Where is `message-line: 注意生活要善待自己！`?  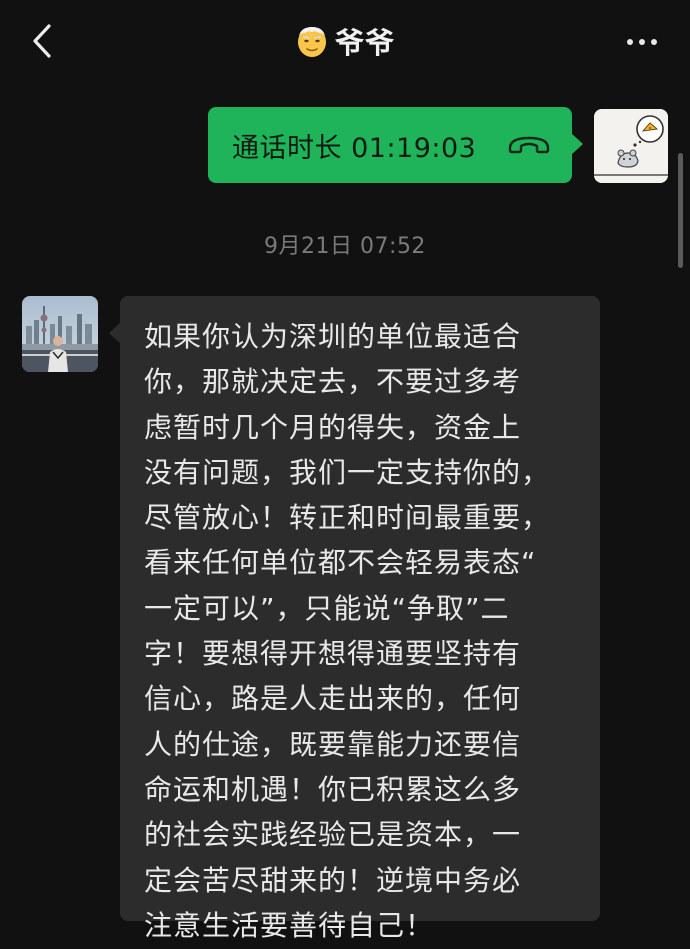 message-line: 注意生活要善待自己！ is located at coordinates (289, 925).